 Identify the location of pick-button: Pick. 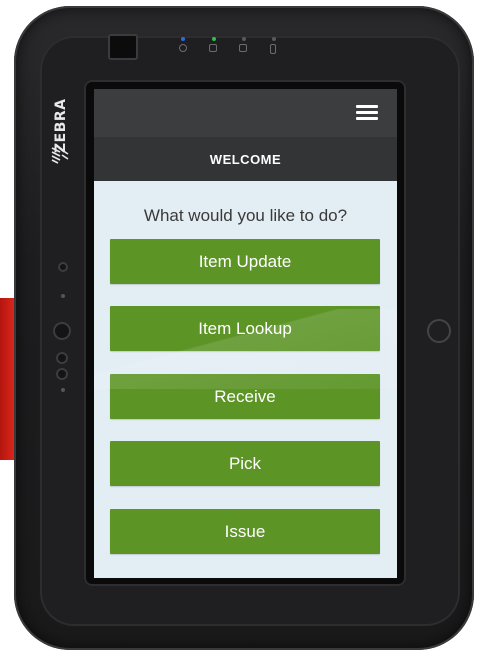
(245, 463).